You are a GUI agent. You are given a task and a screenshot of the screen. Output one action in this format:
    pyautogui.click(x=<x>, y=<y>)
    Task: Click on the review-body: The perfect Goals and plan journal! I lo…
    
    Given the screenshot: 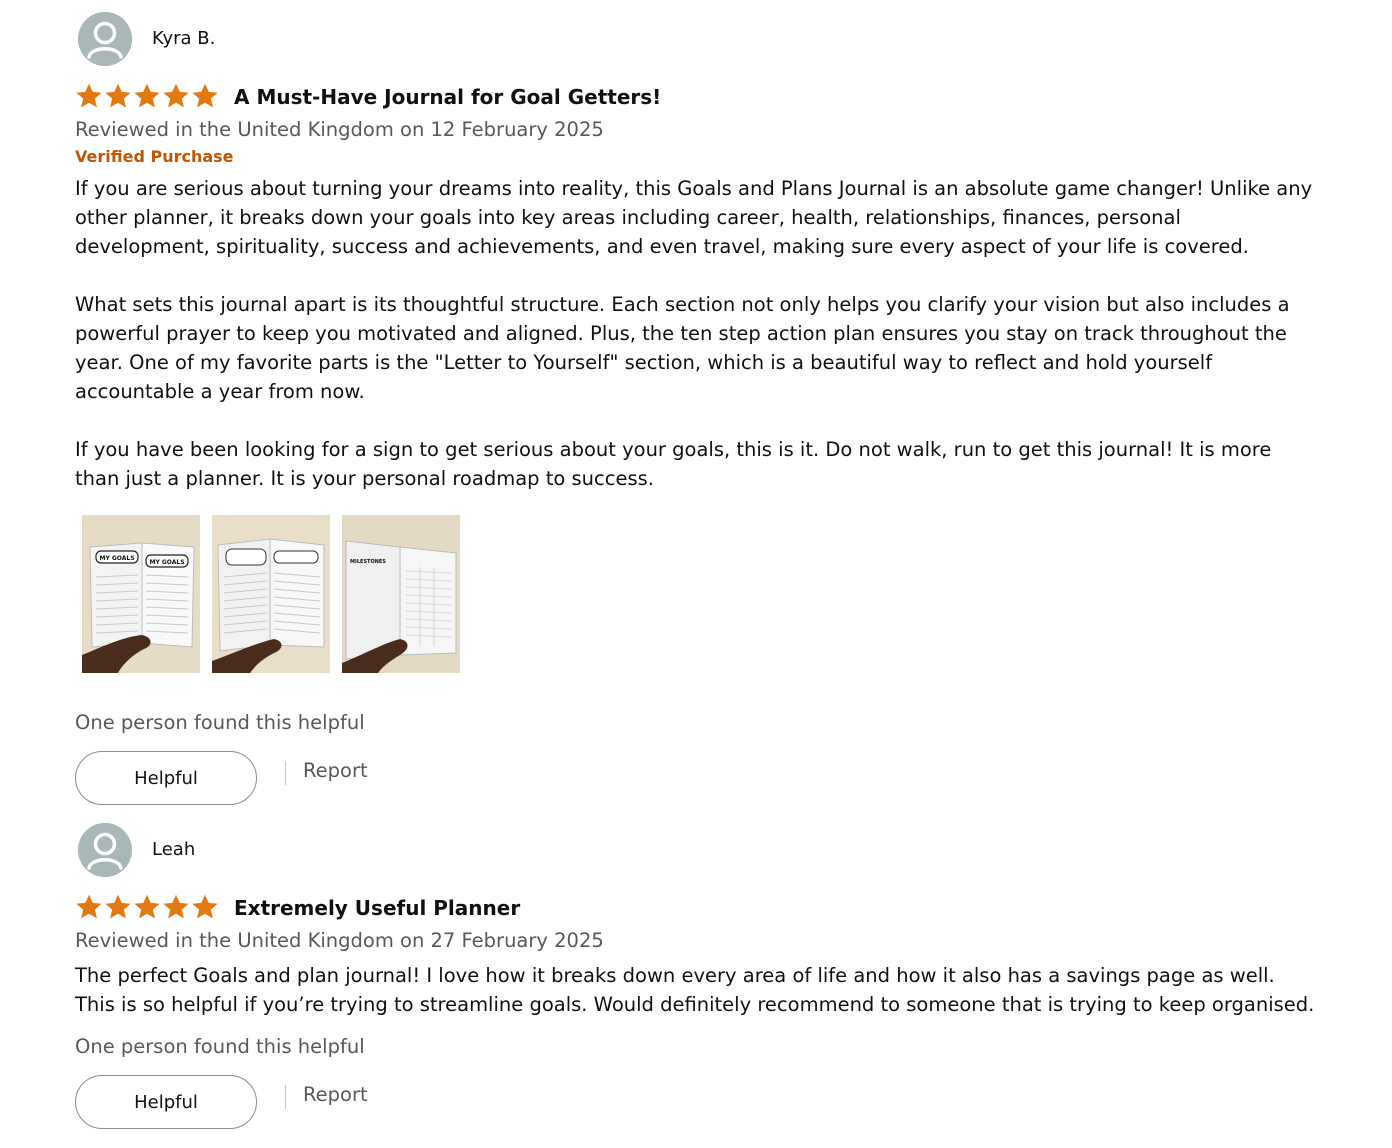 What is the action you would take?
    pyautogui.click(x=695, y=990)
    